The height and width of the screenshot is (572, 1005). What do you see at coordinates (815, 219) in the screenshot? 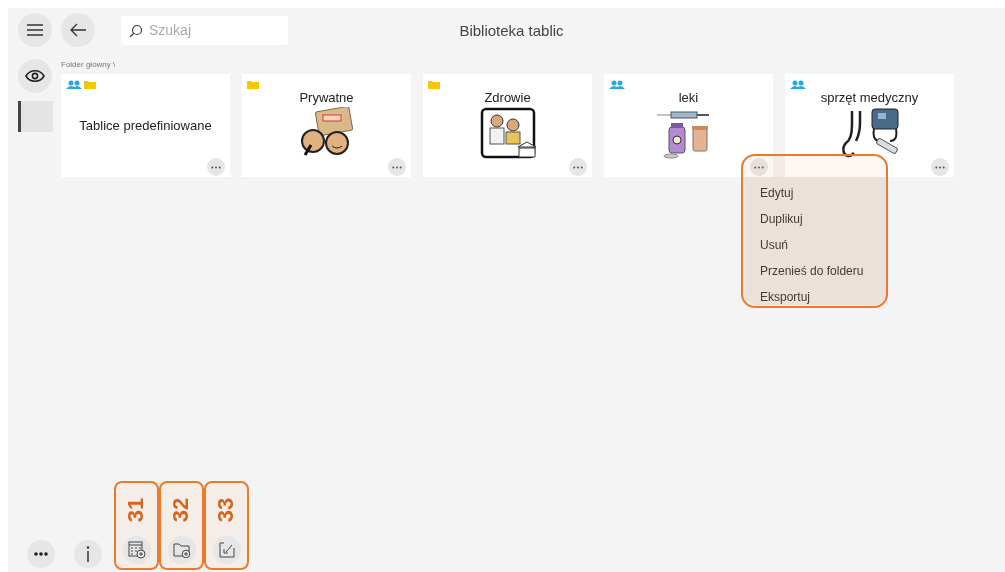
I see `menu-item: Duplikuj` at bounding box center [815, 219].